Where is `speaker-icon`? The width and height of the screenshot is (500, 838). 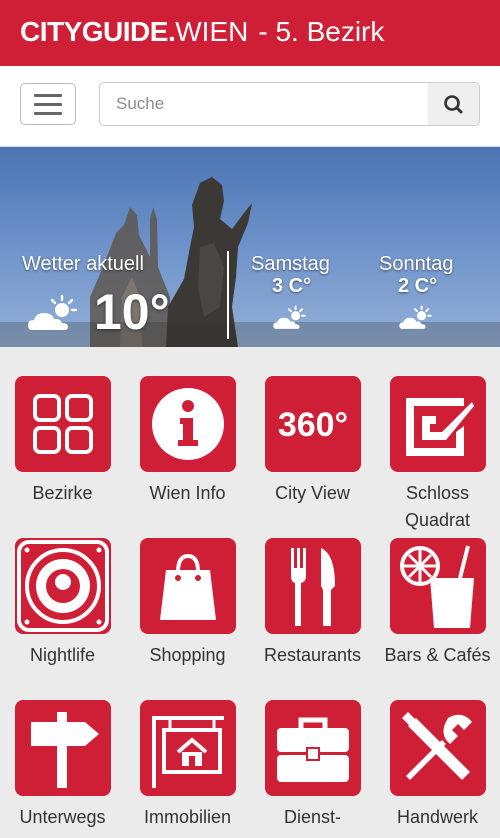
speaker-icon is located at coordinates (63, 586).